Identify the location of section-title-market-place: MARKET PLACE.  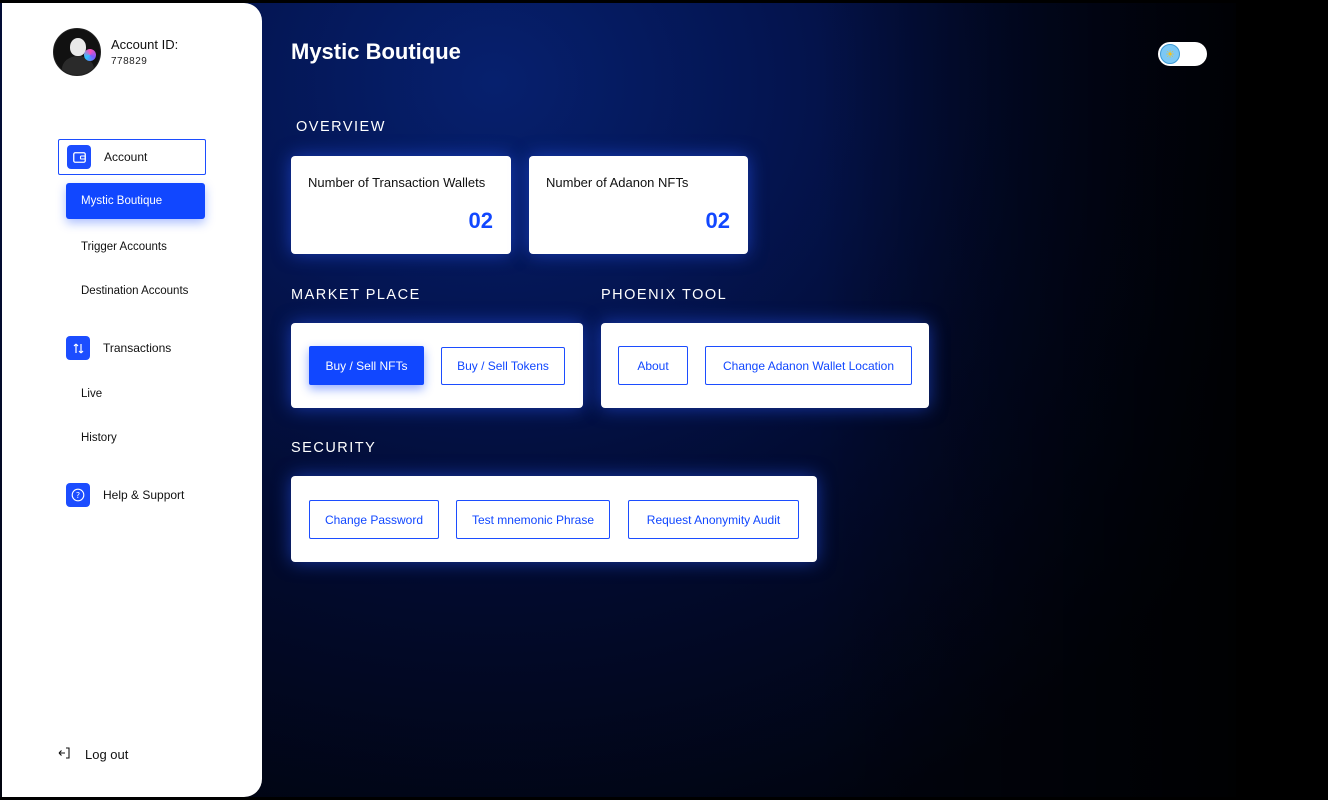
(356, 295).